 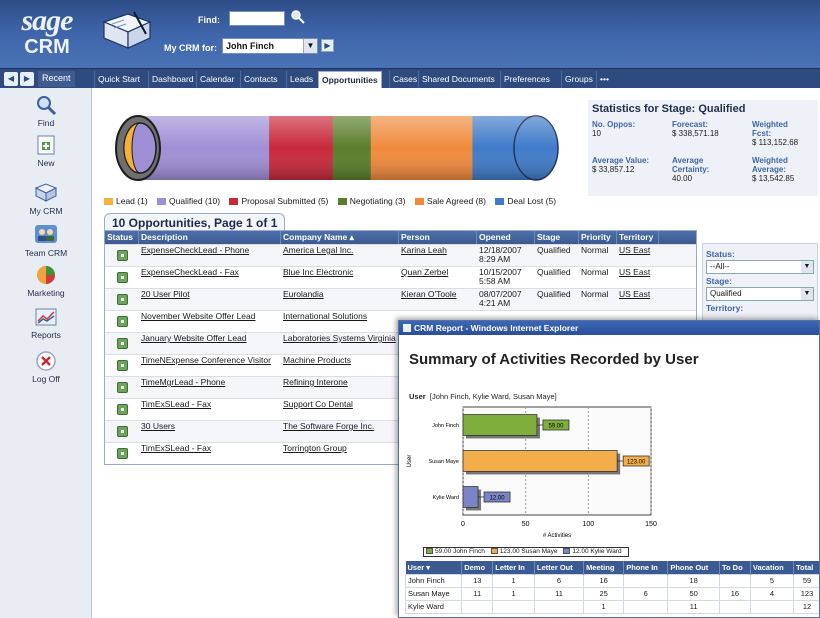 What do you see at coordinates (195, 221) in the screenshot?
I see `list-page-tab: 10 Opportunities, Page 1 of 1` at bounding box center [195, 221].